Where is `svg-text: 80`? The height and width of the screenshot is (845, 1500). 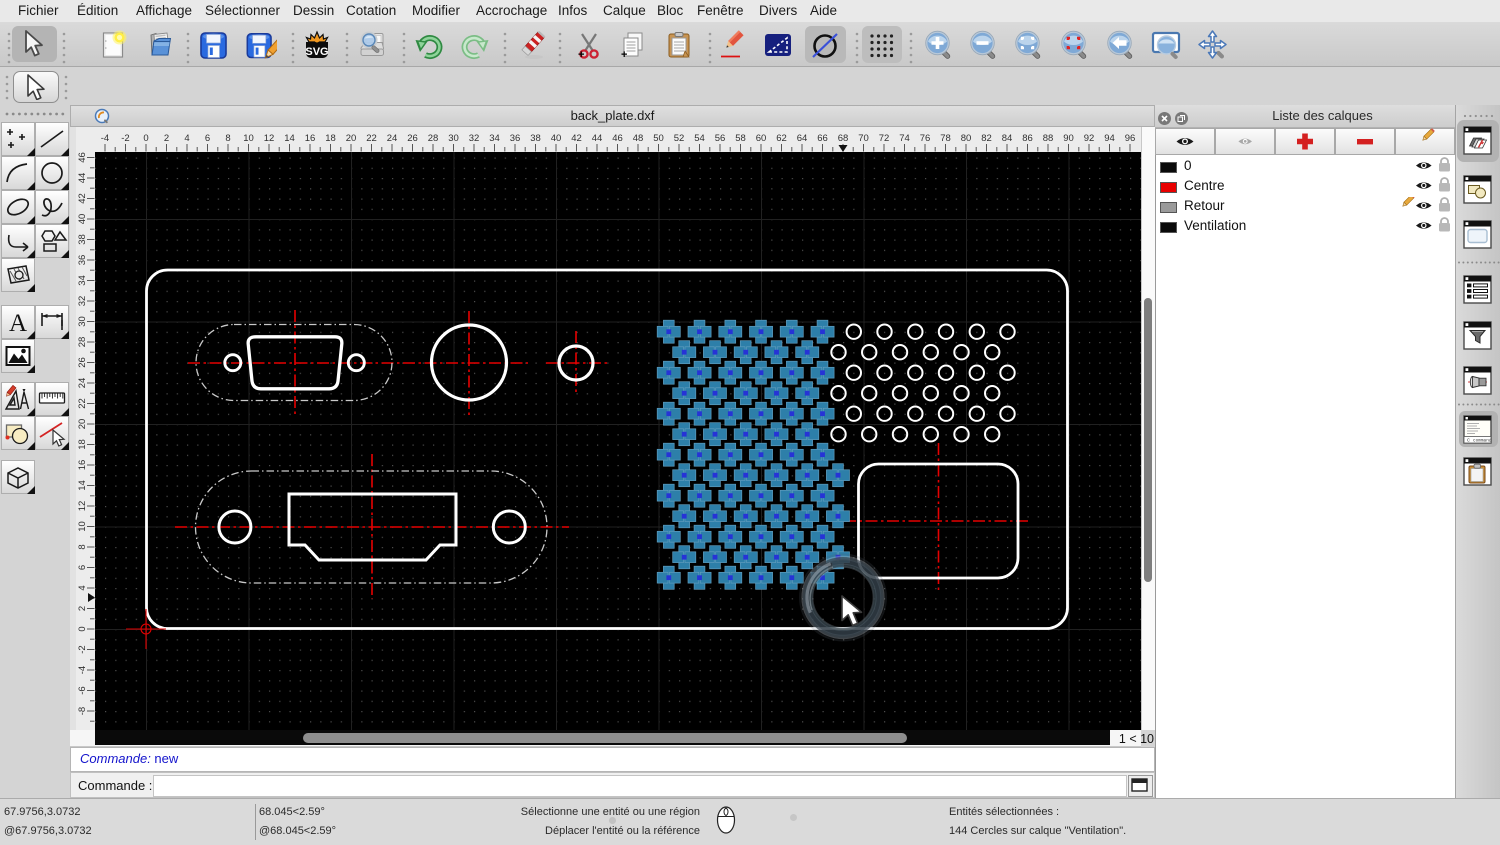 svg-text: 80 is located at coordinates (966, 138).